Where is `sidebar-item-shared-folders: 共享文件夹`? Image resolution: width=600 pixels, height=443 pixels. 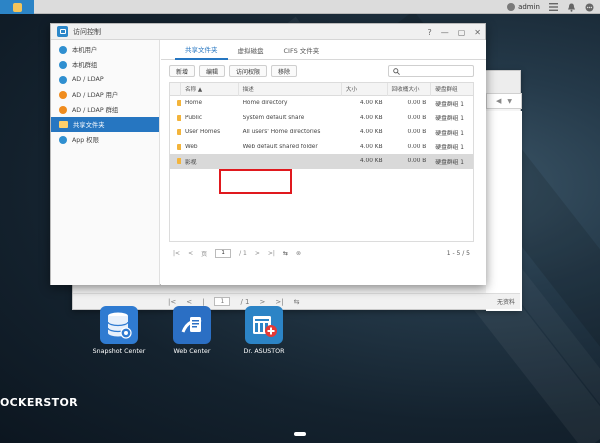 sidebar-item-shared-folders: 共享文件夹 is located at coordinates (105, 124).